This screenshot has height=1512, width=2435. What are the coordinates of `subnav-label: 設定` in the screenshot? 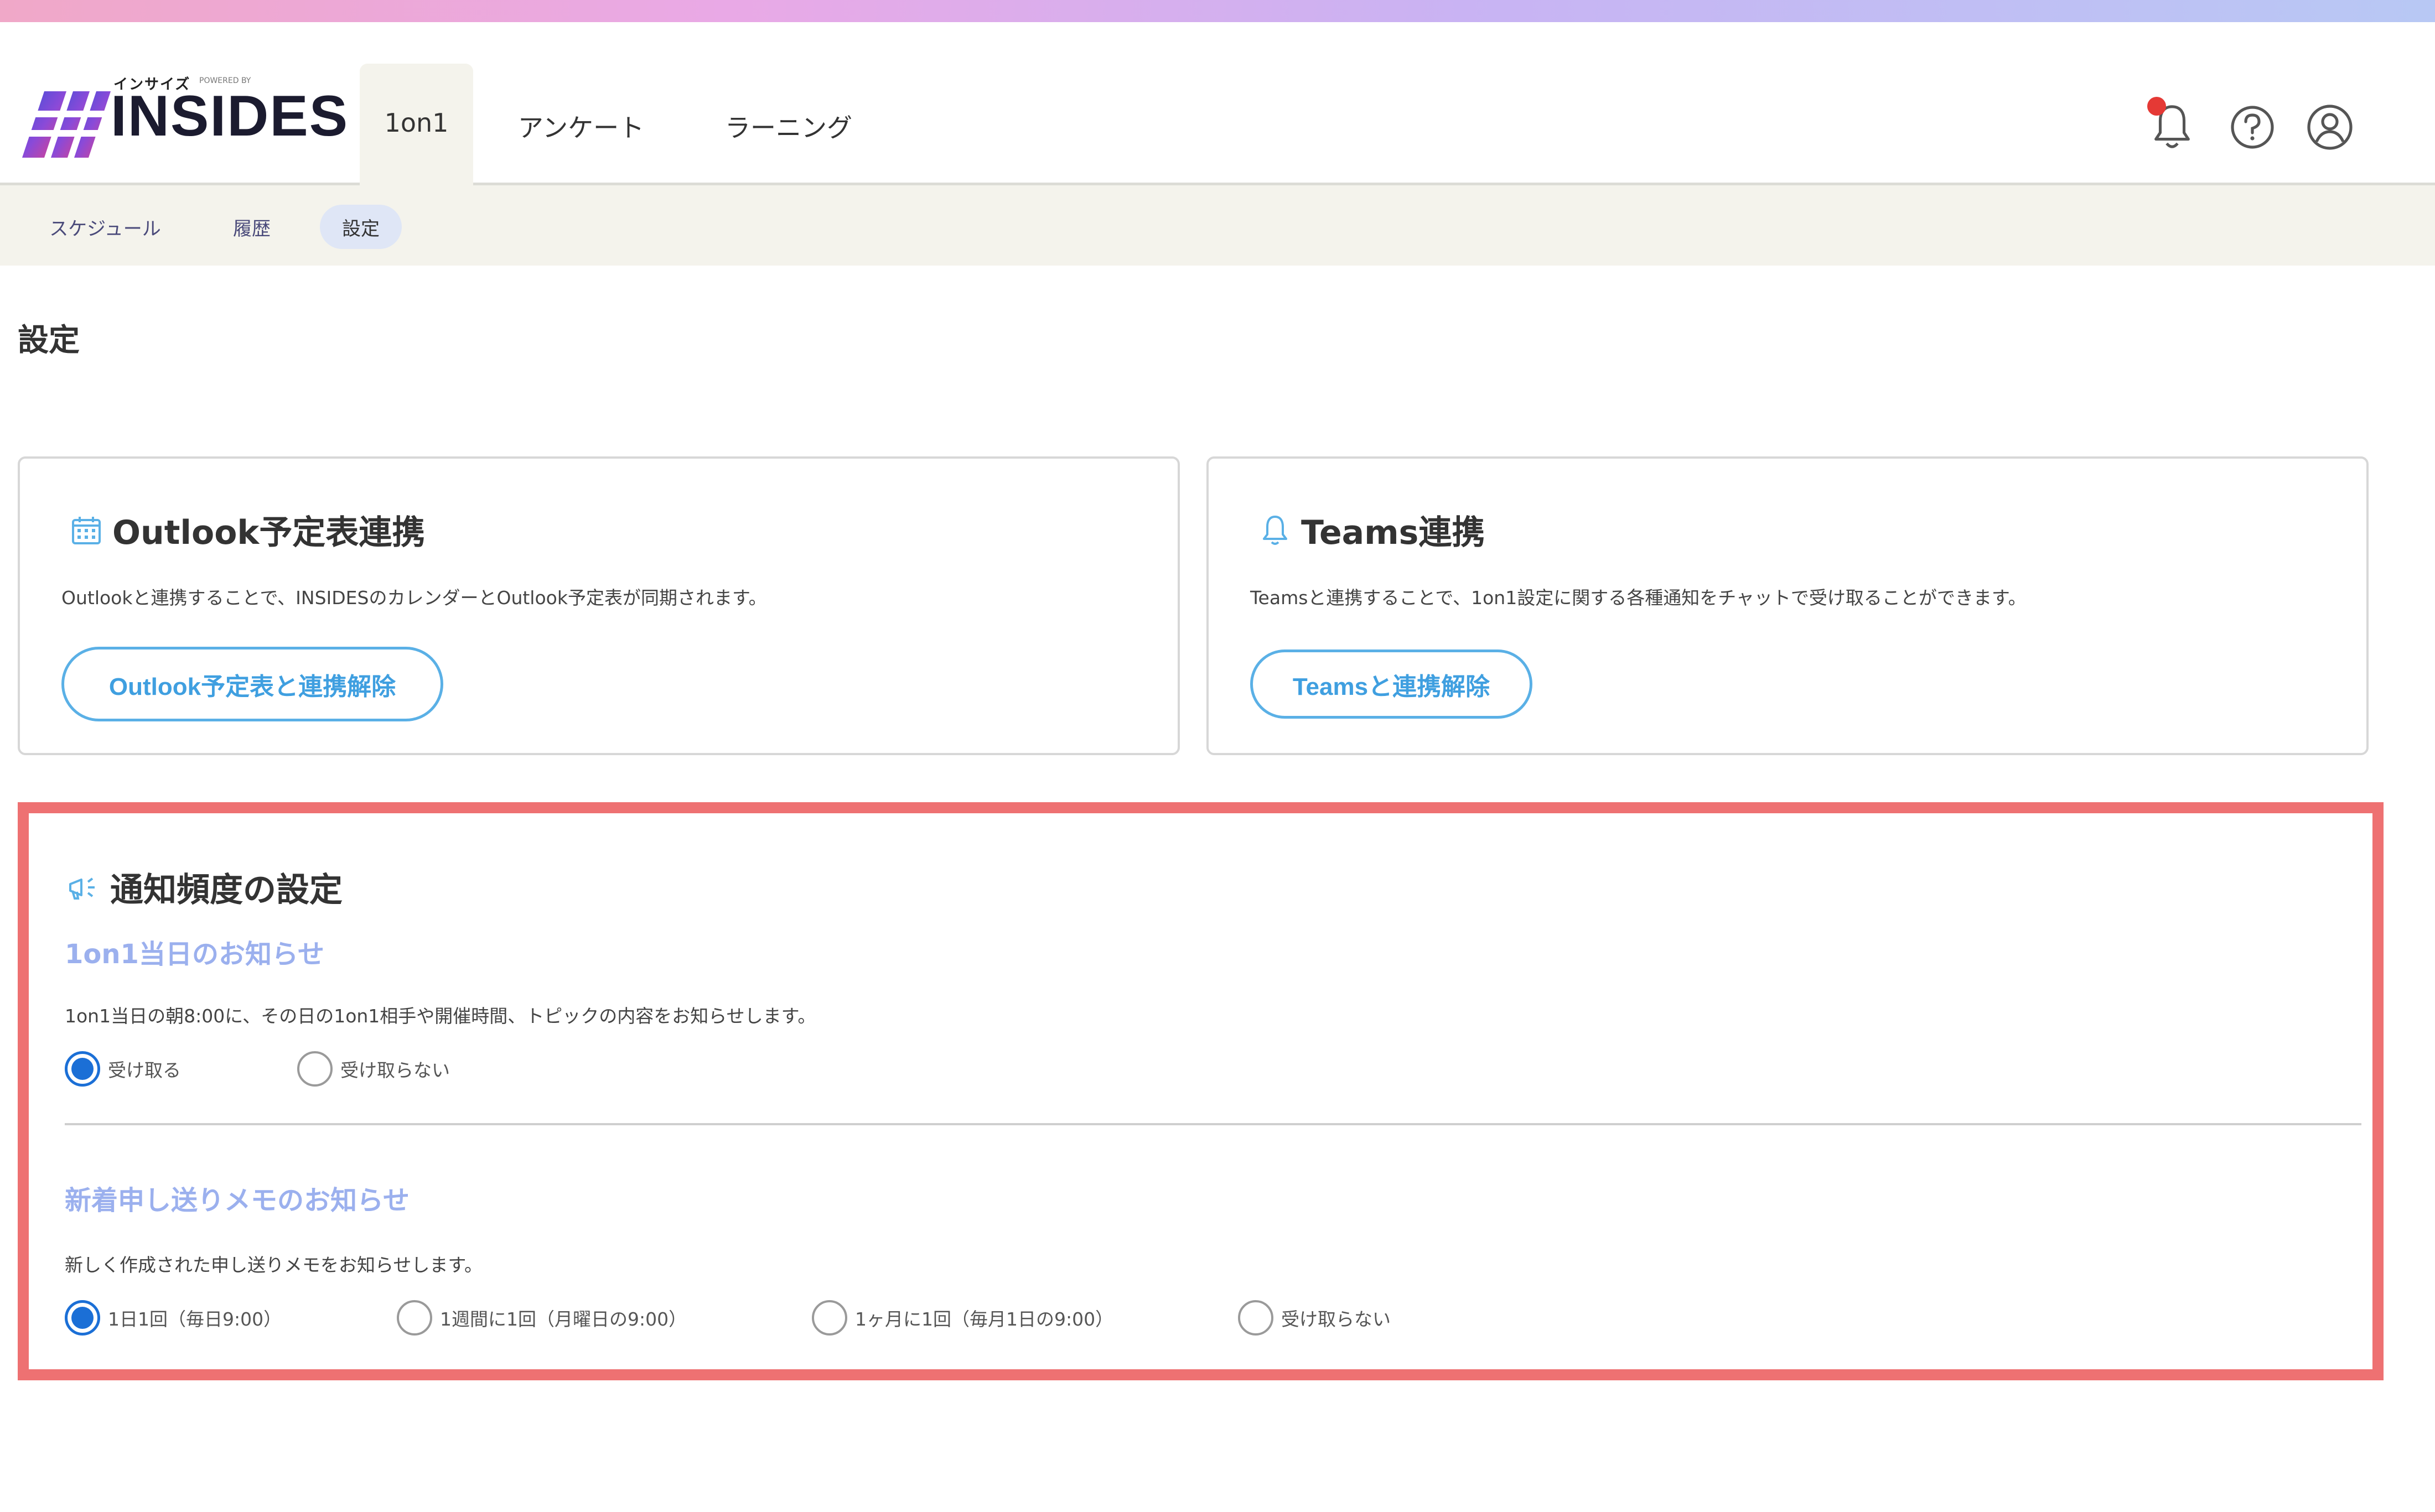 It's located at (361, 229).